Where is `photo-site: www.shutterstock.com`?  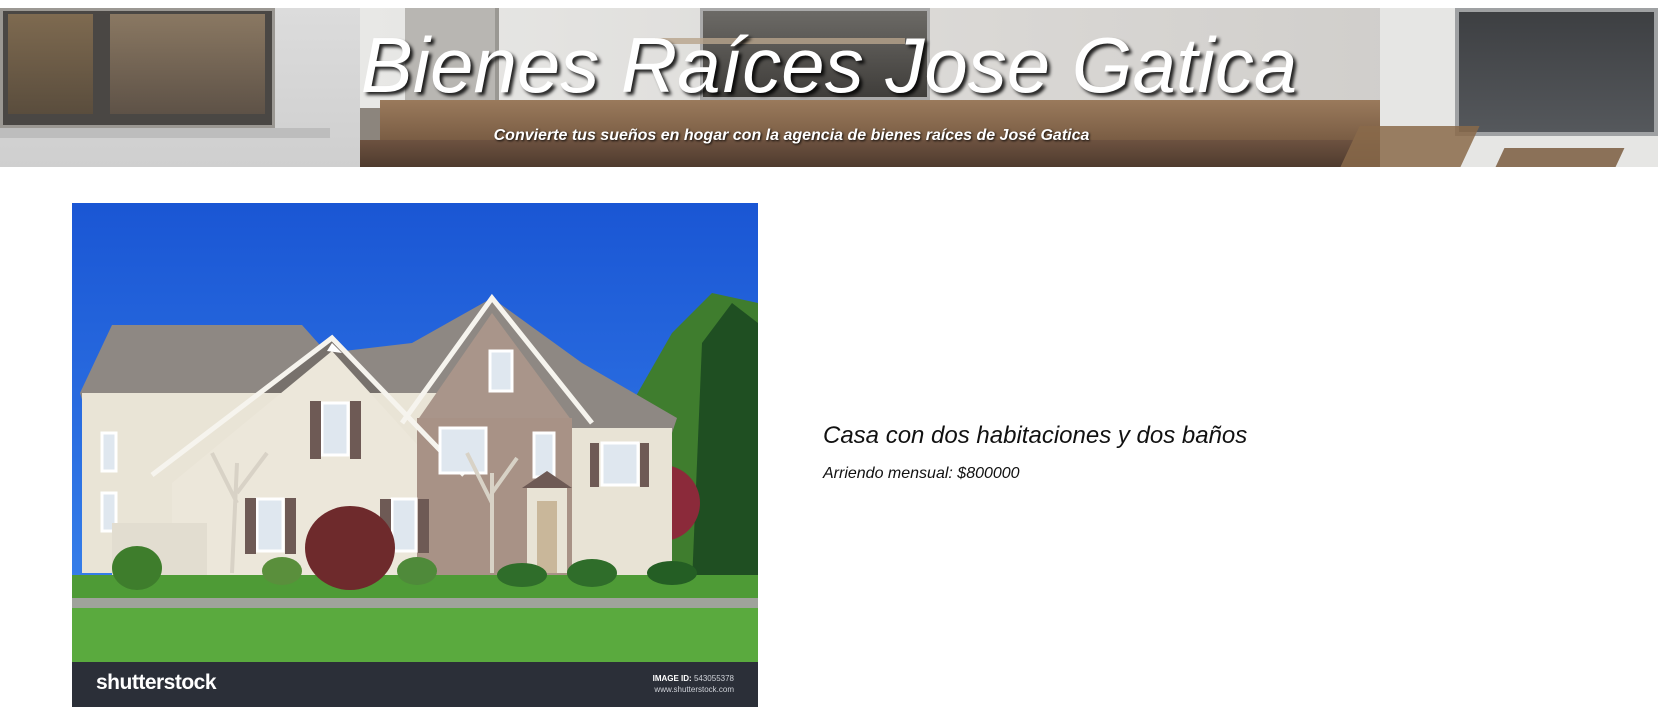
photo-site: www.shutterstock.com is located at coordinates (694, 689).